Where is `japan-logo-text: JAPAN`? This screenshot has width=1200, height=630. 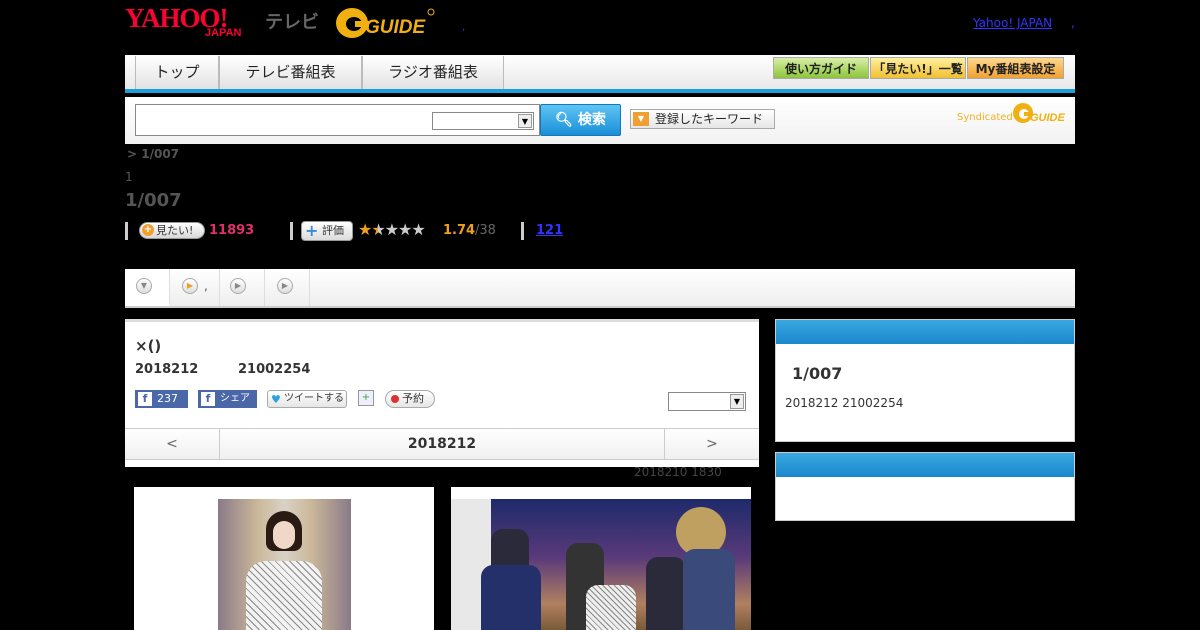
japan-logo-text: JAPAN is located at coordinates (223, 33).